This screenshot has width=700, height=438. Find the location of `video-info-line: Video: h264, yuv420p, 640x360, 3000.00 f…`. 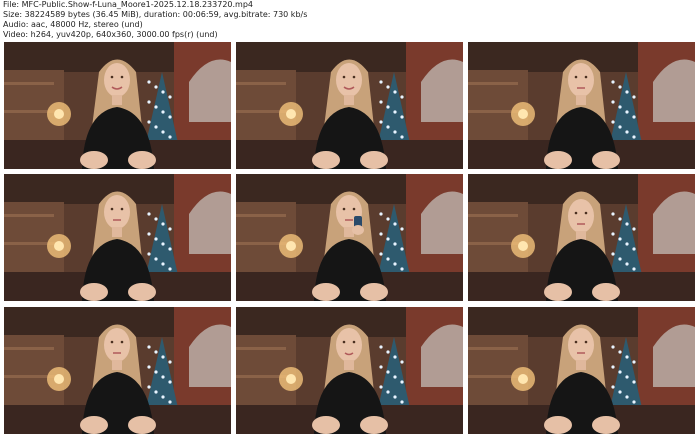

video-info-line: Video: h264, yuv420p, 640x360, 3000.00 f… is located at coordinates (110, 34).